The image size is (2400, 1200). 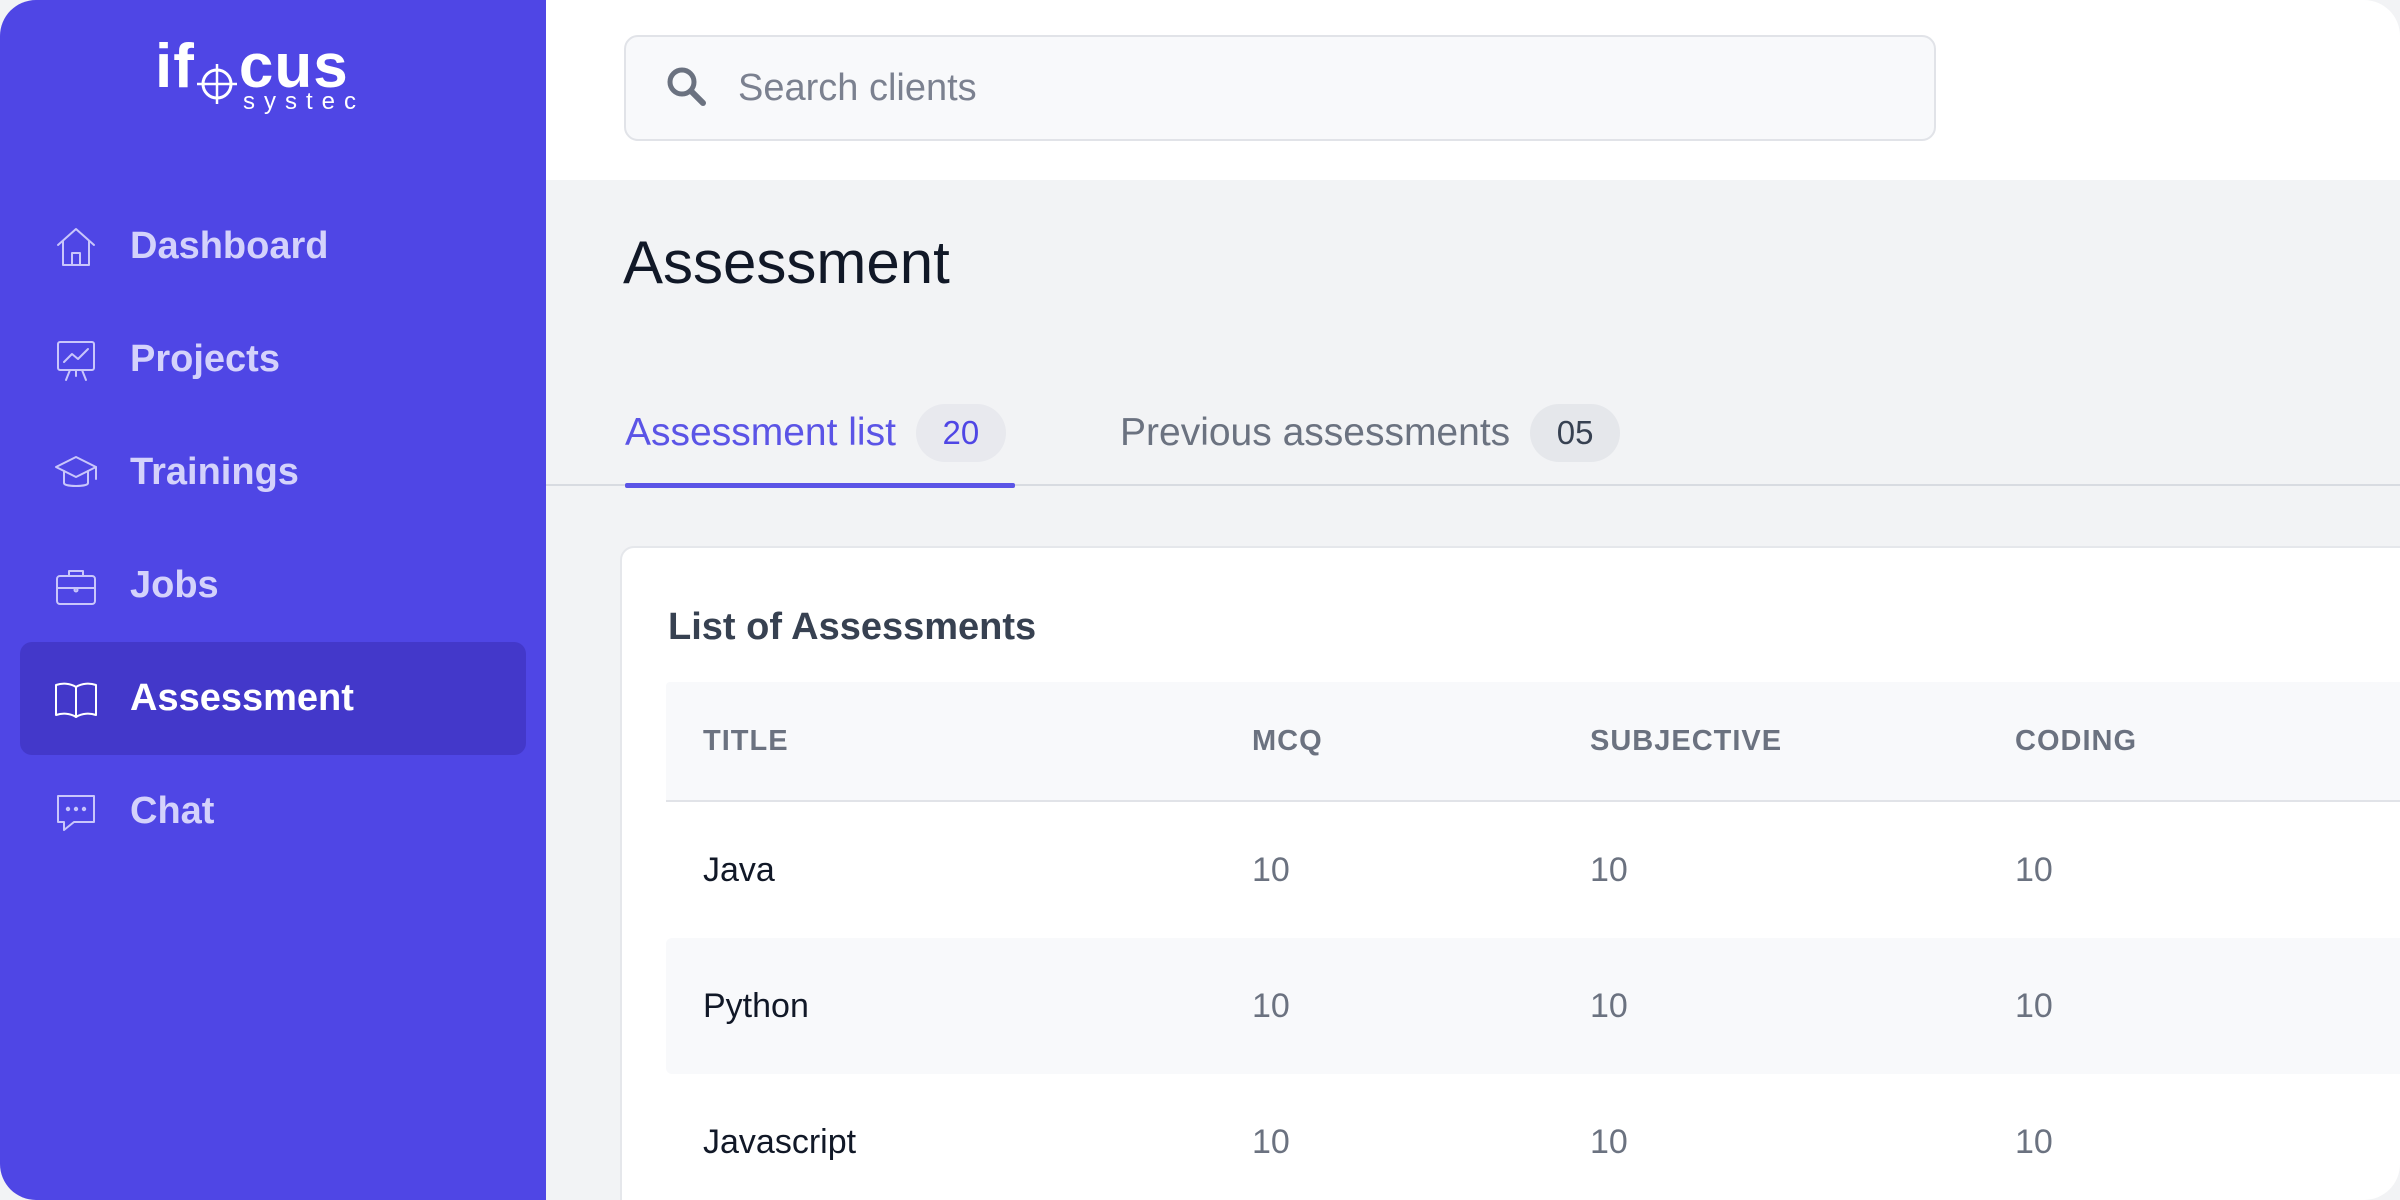 What do you see at coordinates (174, 585) in the screenshot?
I see `sidebar-item-label: Jobs` at bounding box center [174, 585].